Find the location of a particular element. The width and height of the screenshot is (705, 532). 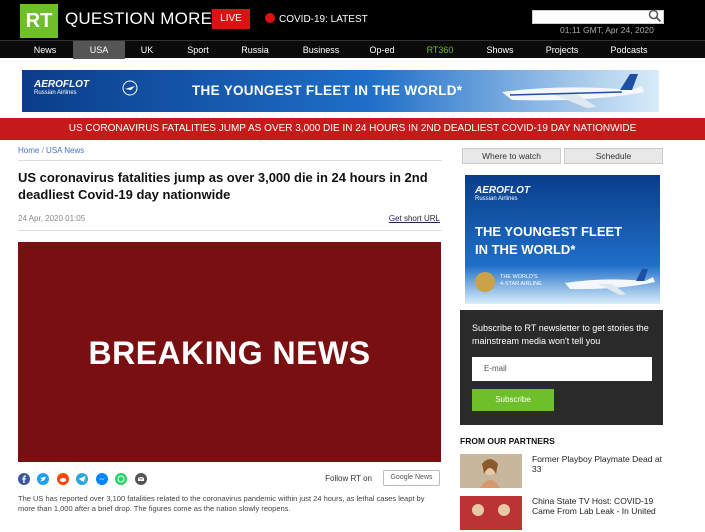

facebook-icon is located at coordinates (24, 479).